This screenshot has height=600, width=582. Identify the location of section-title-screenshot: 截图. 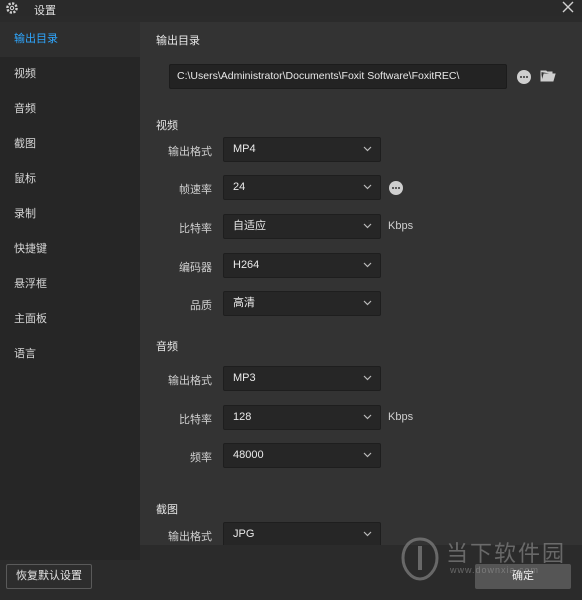
(167, 510).